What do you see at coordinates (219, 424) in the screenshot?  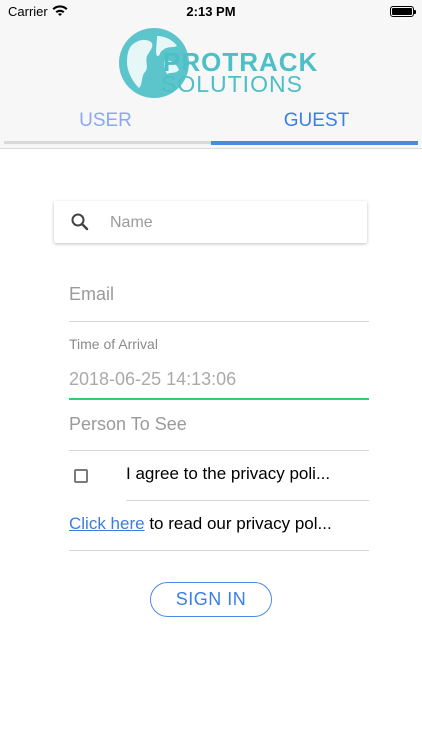 I see `person-to-see-input` at bounding box center [219, 424].